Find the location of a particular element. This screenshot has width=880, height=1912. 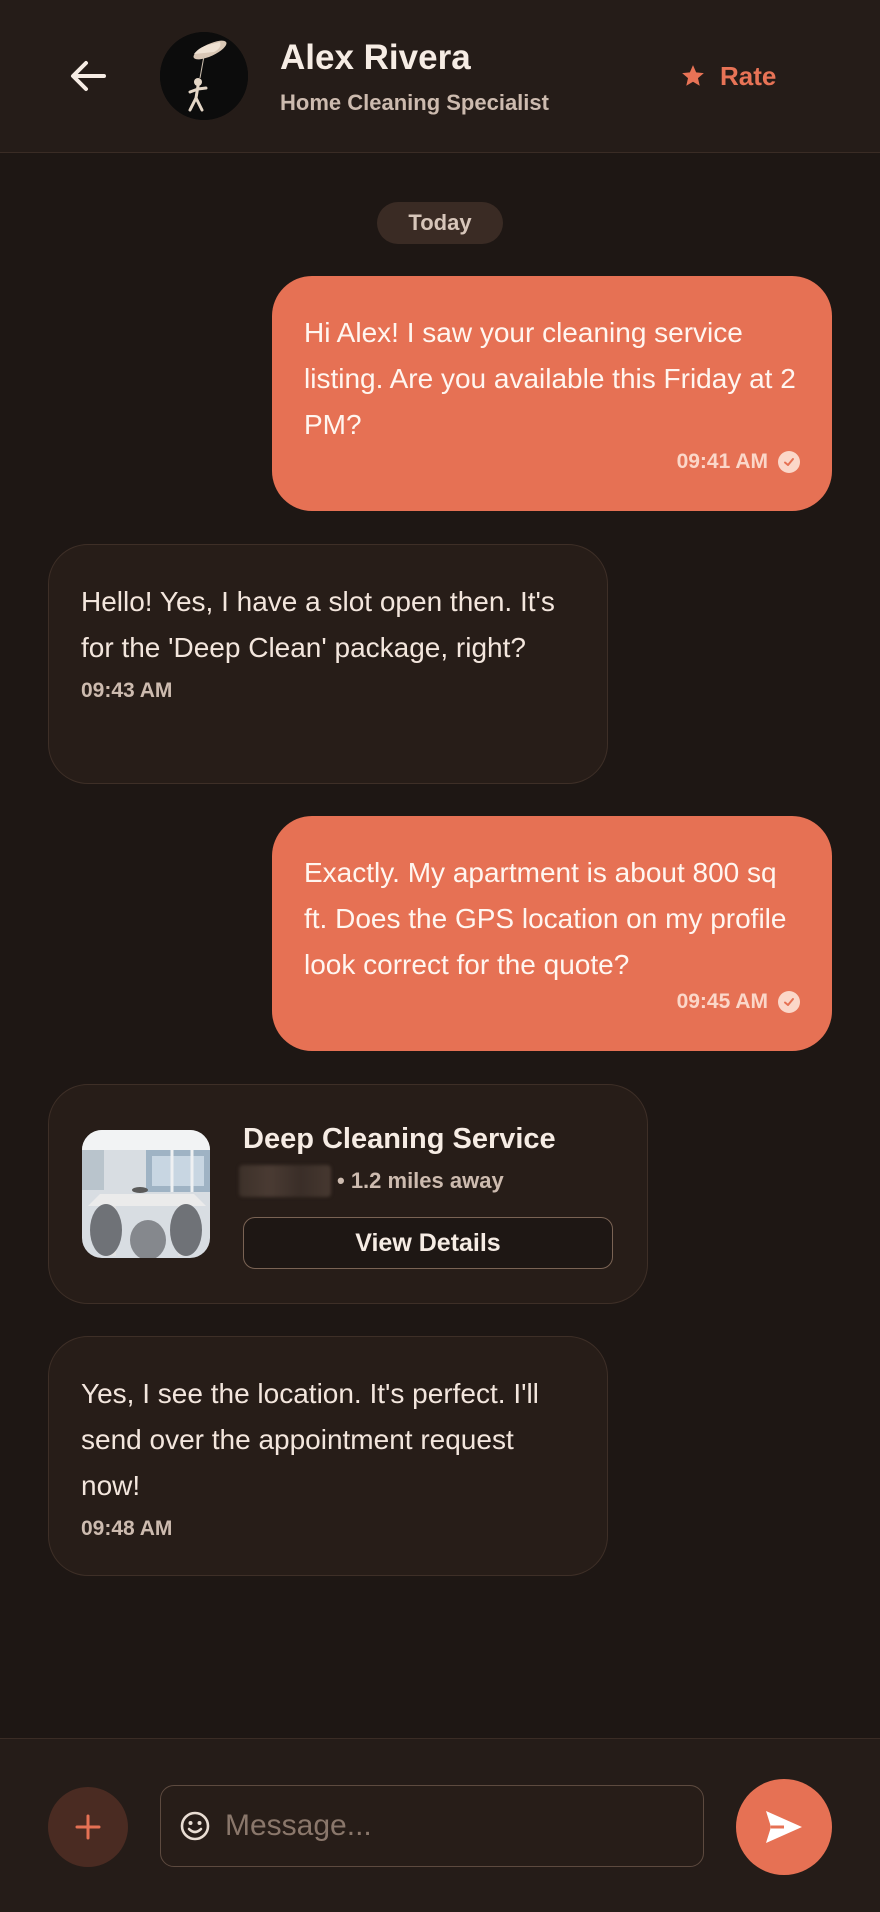

star-icon is located at coordinates (693, 75).